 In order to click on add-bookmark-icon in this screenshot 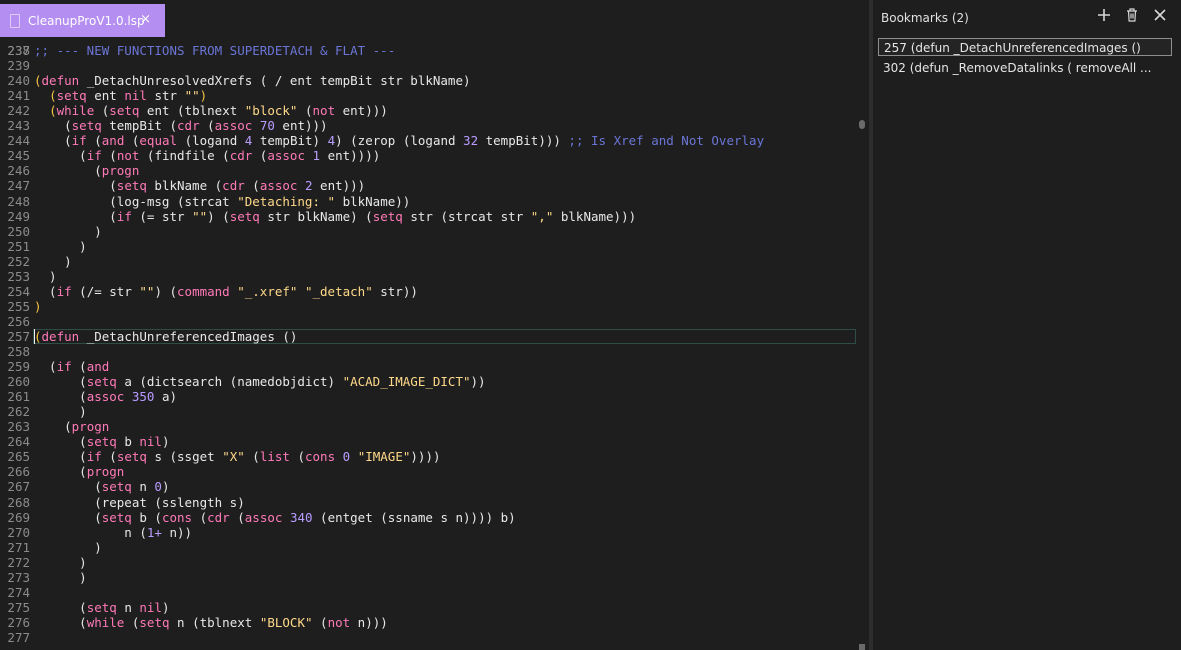, I will do `click(1104, 15)`.